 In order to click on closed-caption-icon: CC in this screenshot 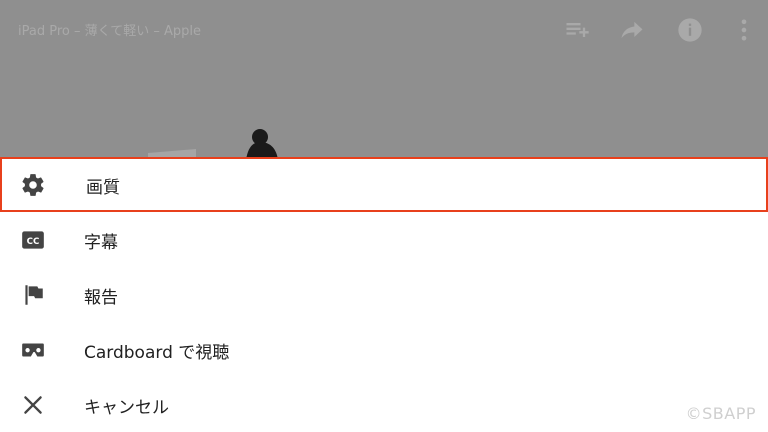, I will do `click(33, 240)`.